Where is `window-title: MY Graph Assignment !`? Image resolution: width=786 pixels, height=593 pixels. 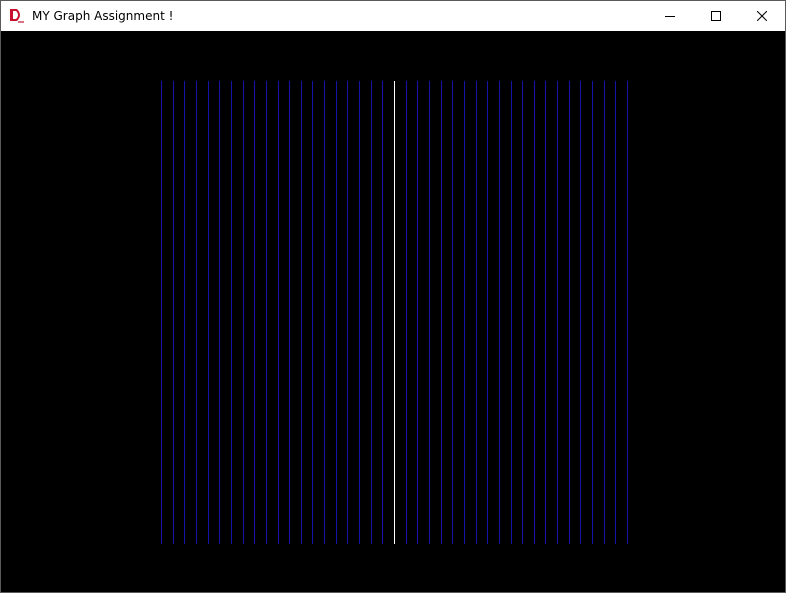 window-title: MY Graph Assignment ! is located at coordinates (103, 16).